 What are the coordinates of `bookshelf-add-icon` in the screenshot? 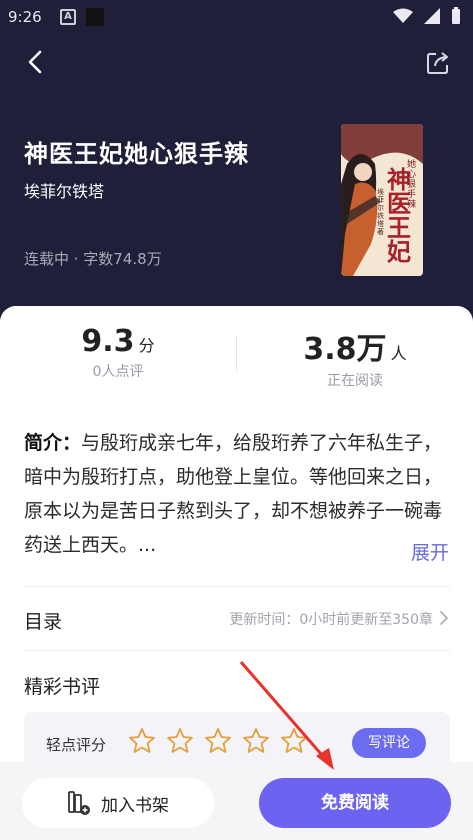 It's located at (79, 803).